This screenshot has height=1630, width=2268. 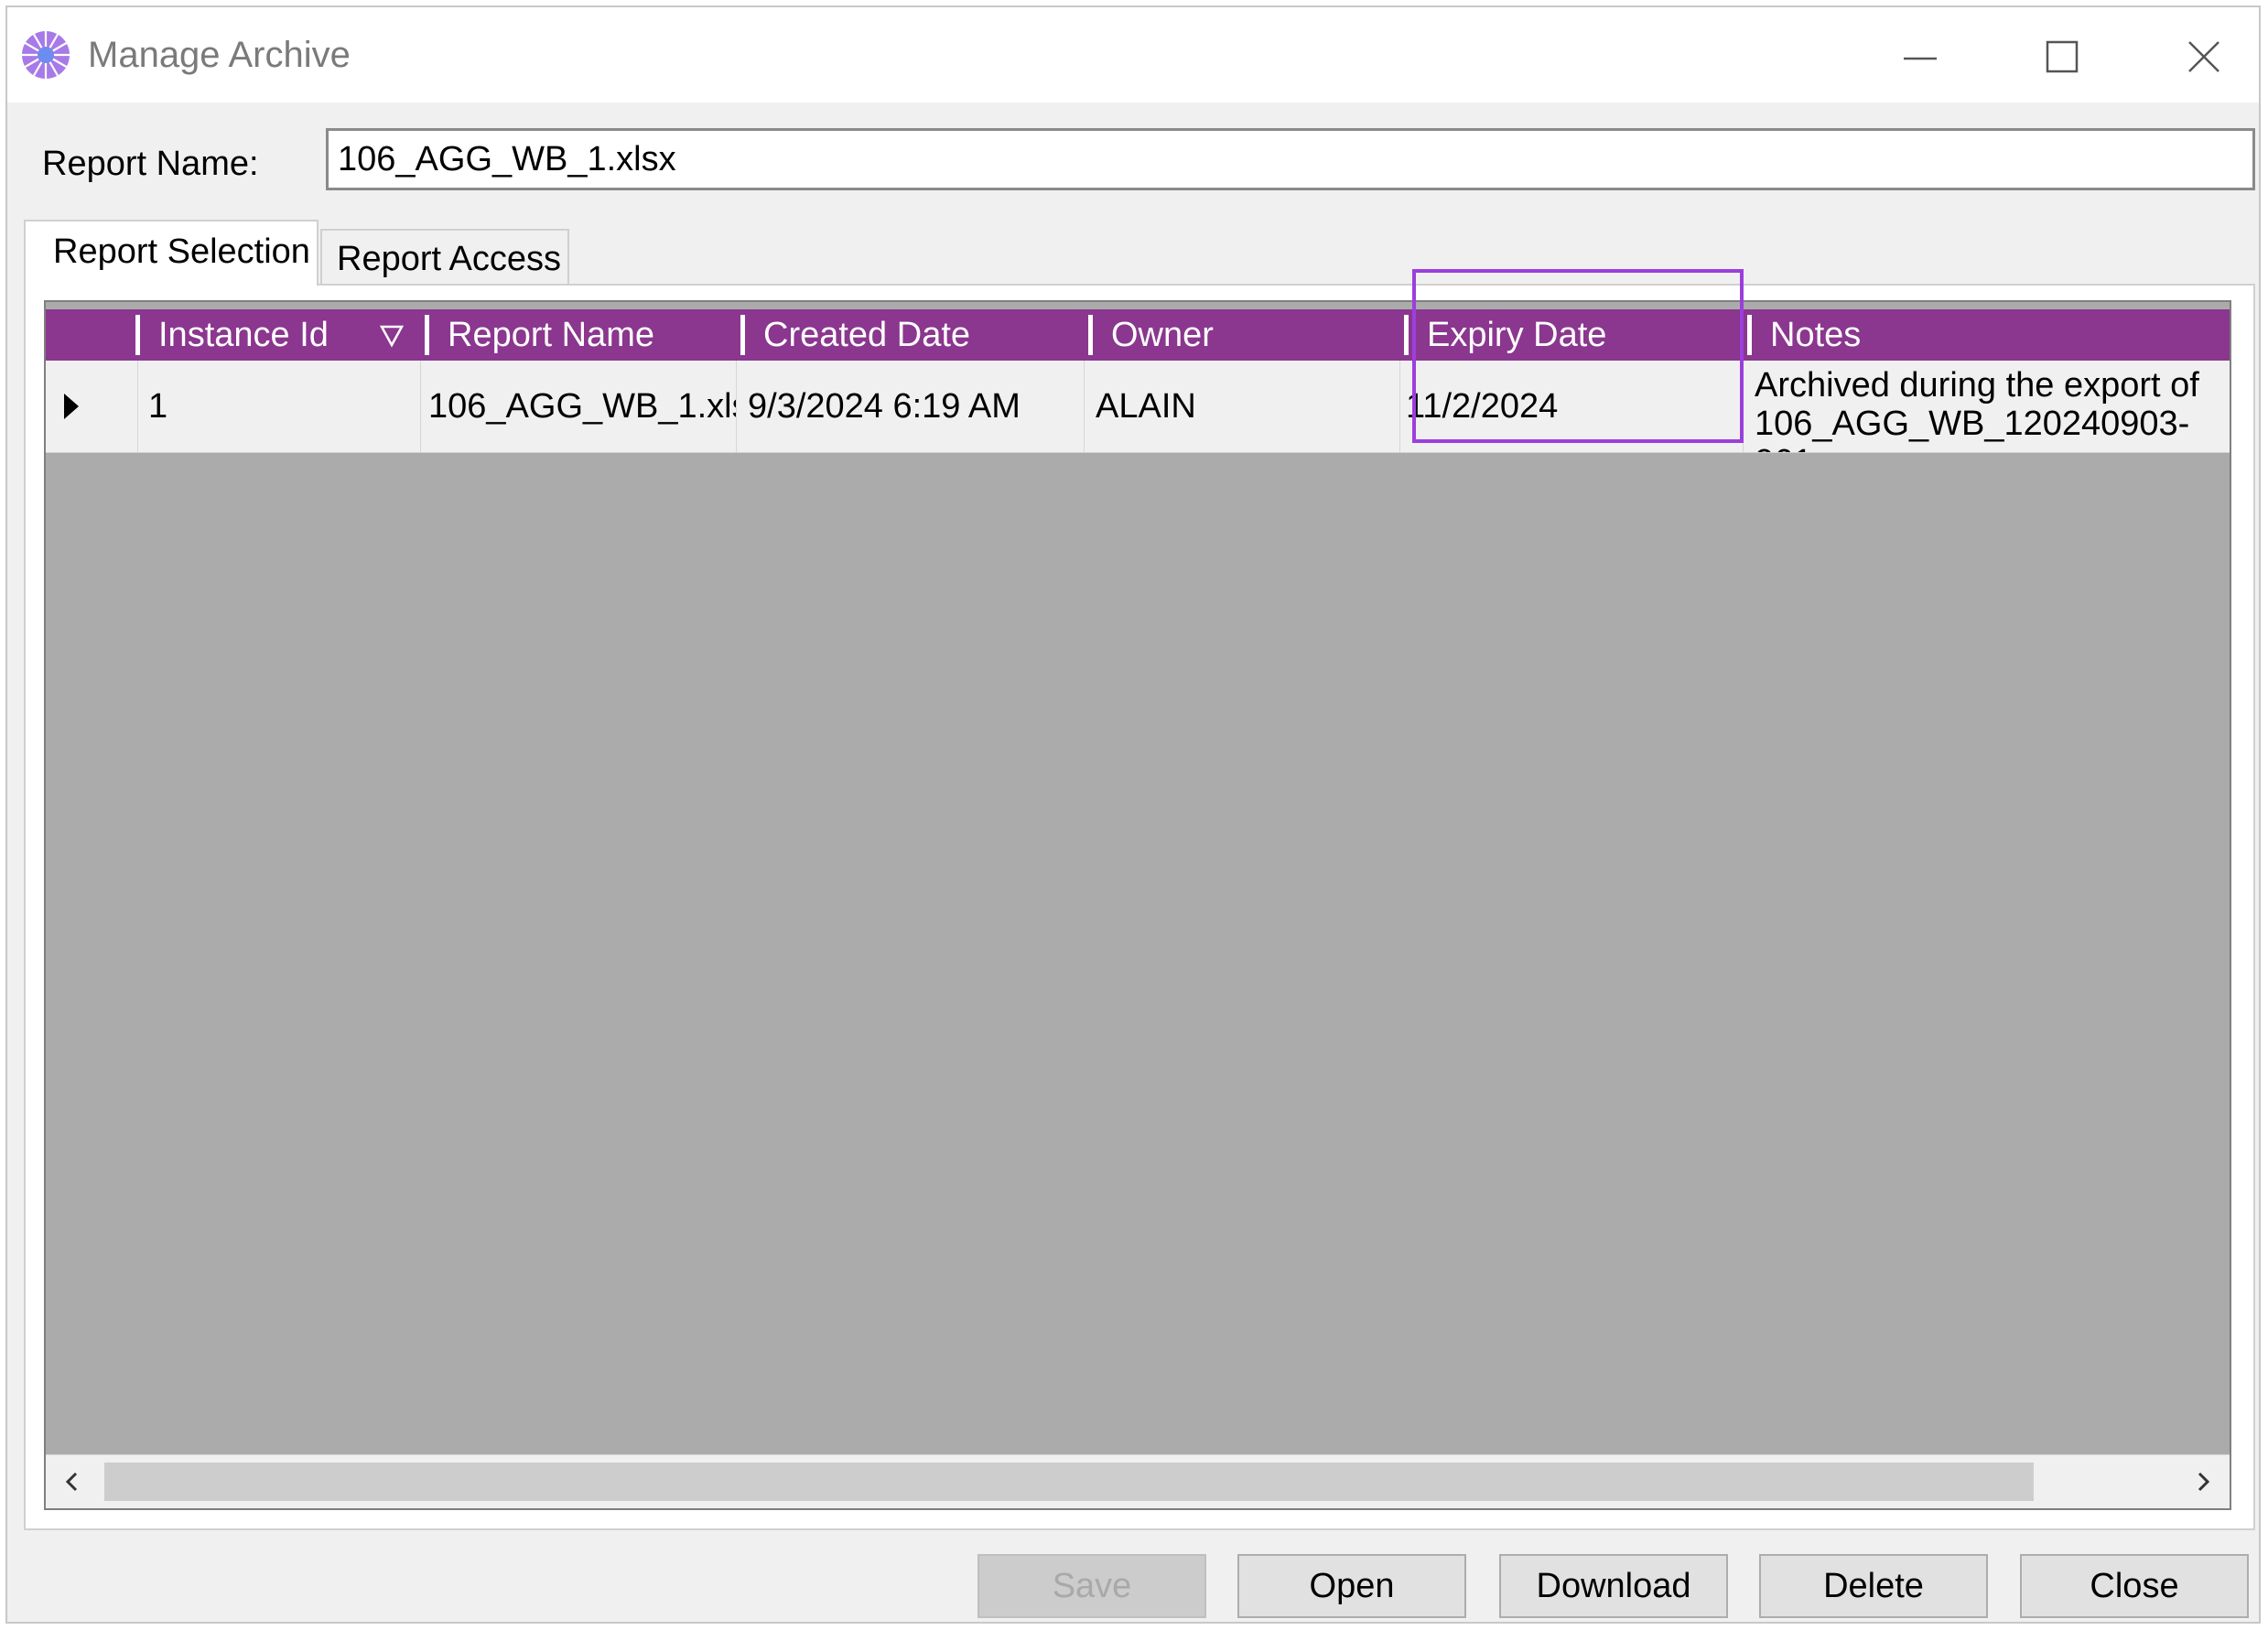 What do you see at coordinates (1133, 55) in the screenshot?
I see `title-bar: Manage Archive` at bounding box center [1133, 55].